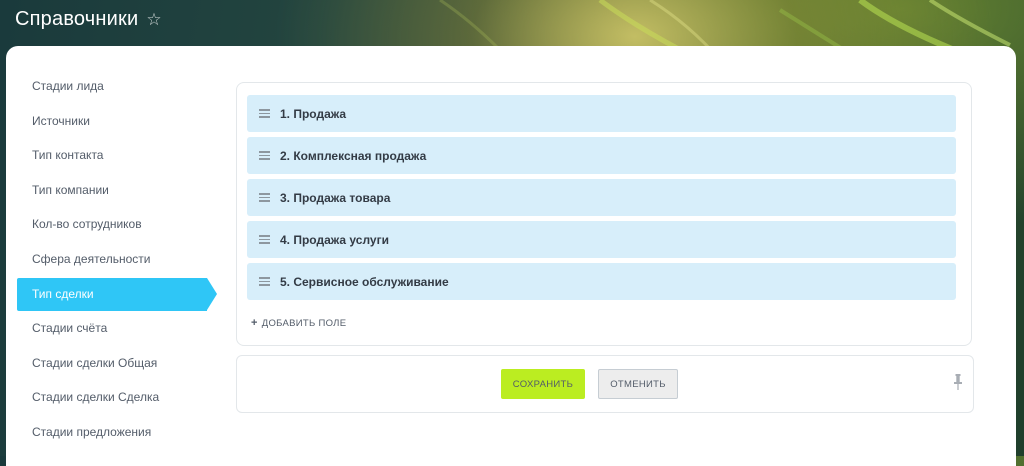 Image resolution: width=1024 pixels, height=466 pixels. I want to click on cancel-button: Отменить, so click(638, 384).